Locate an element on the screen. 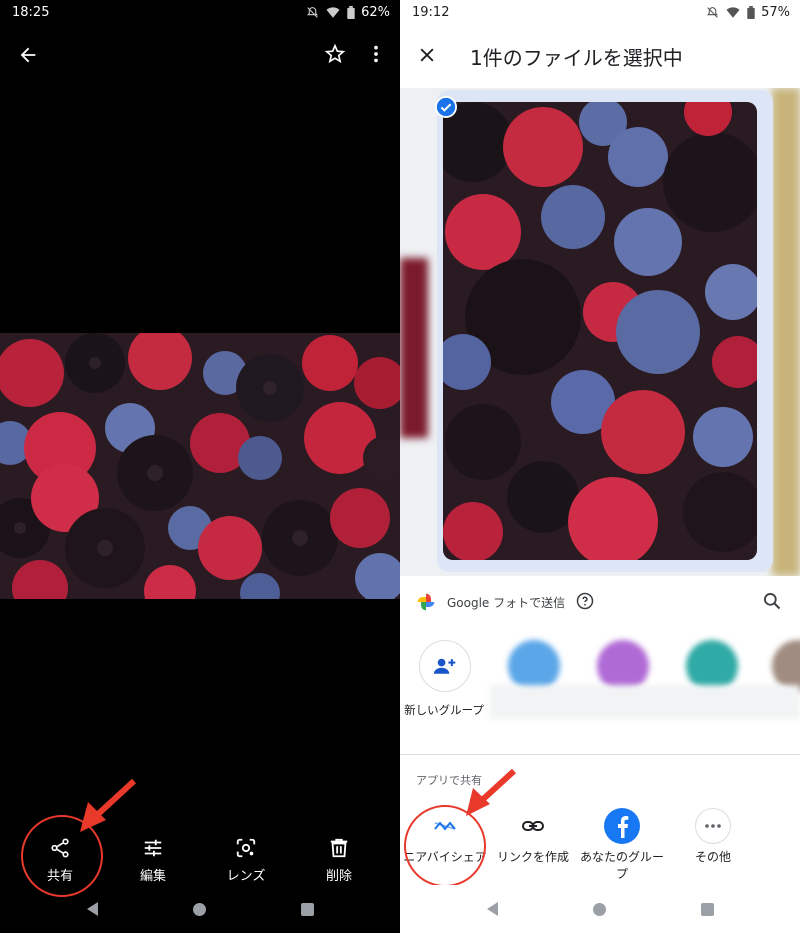  next-photo-thumb is located at coordinates (786, 332).